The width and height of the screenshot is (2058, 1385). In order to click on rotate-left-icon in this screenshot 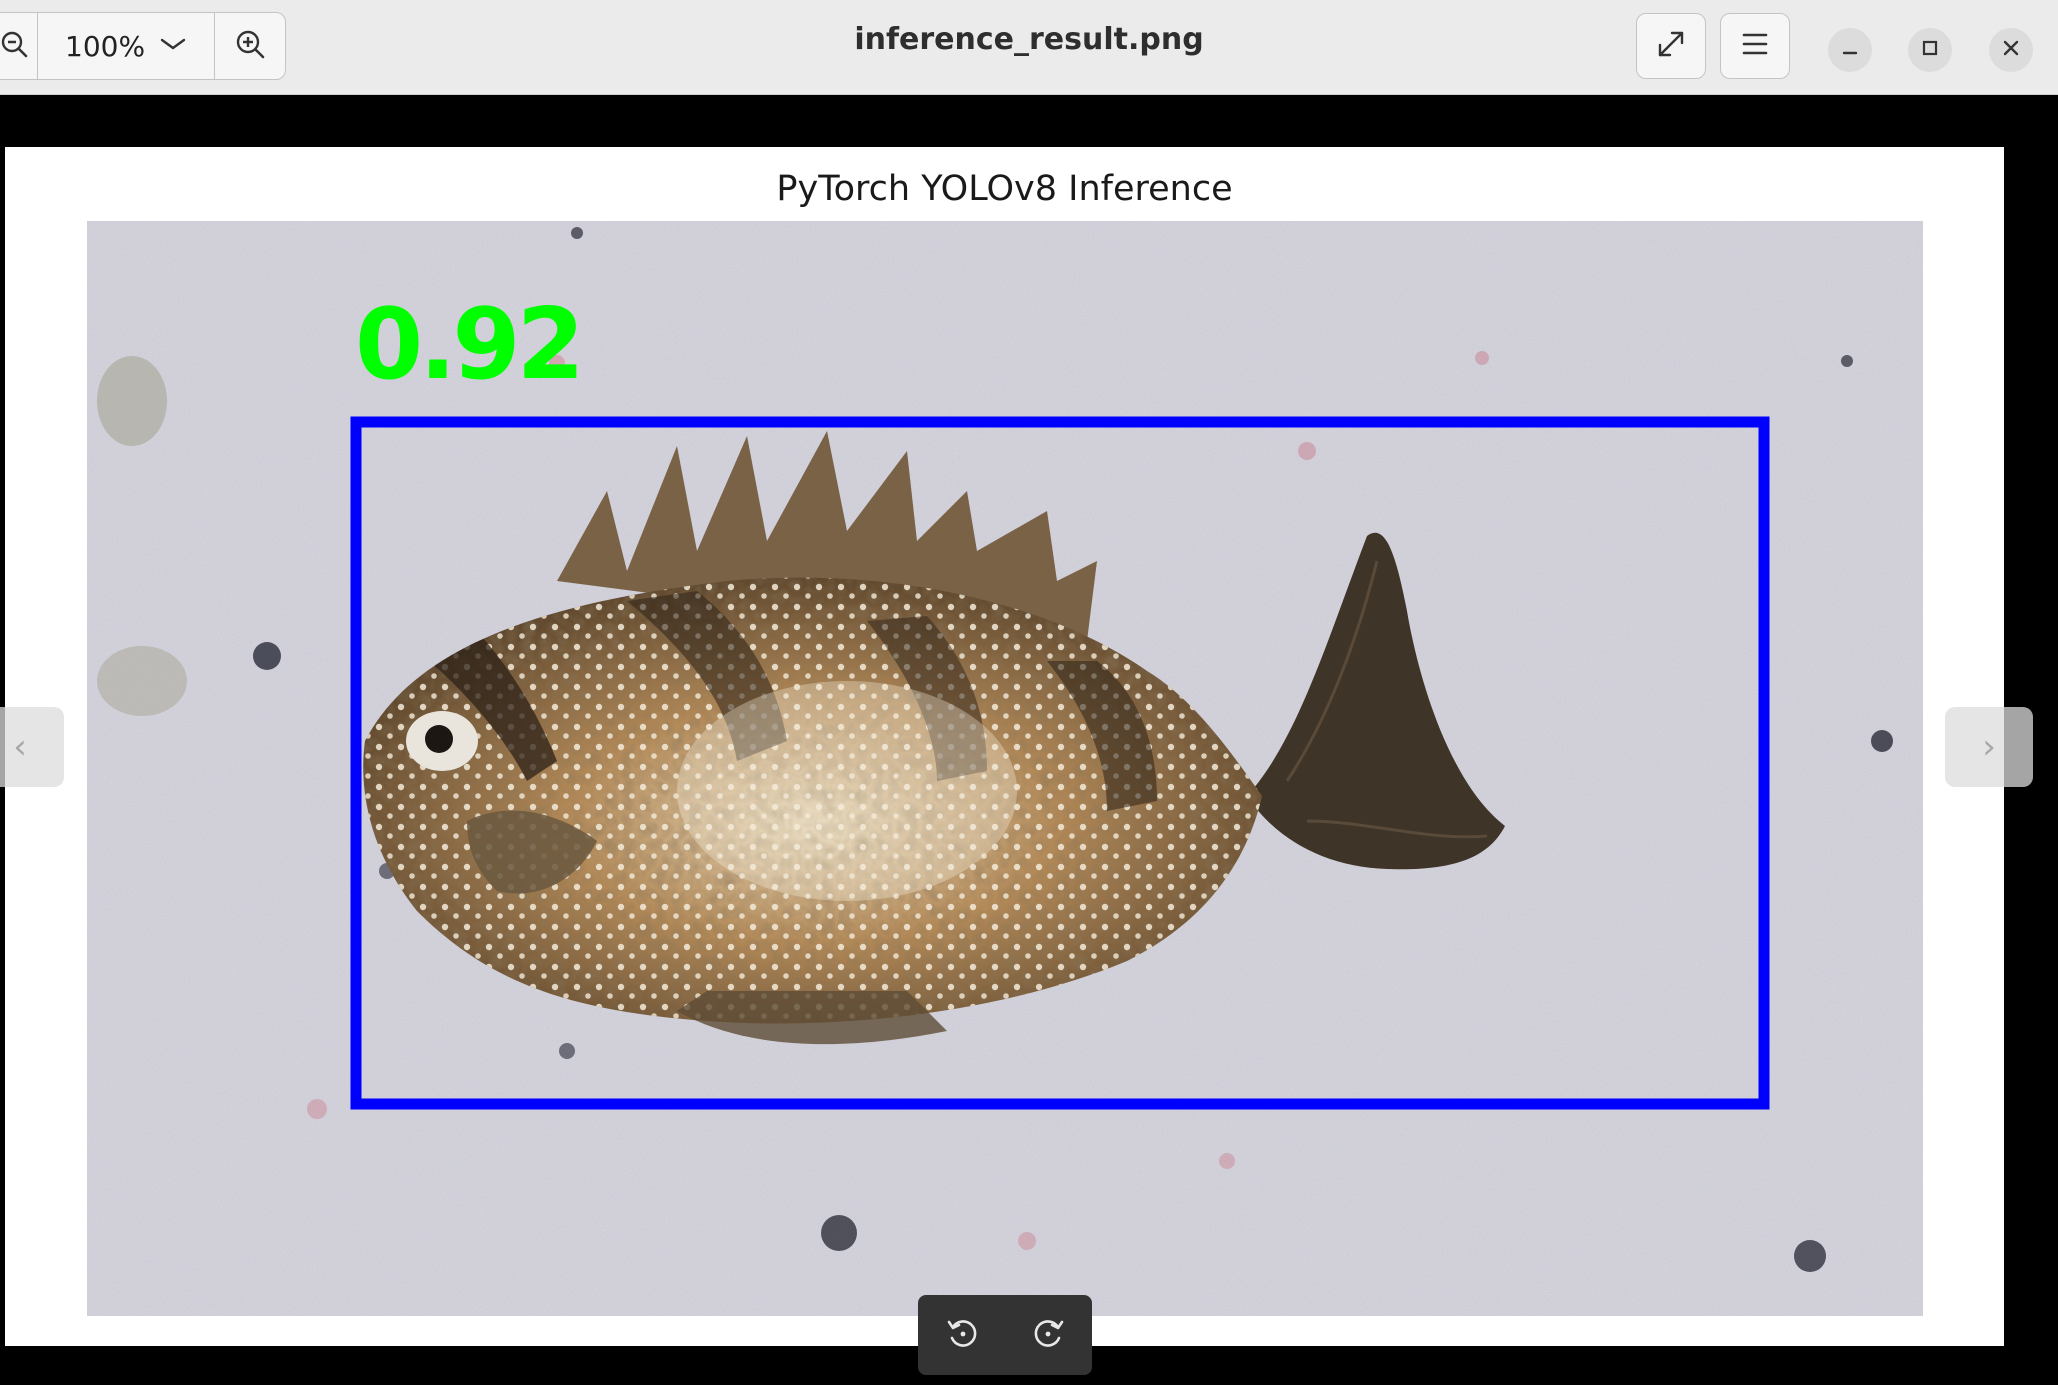, I will do `click(962, 1335)`.